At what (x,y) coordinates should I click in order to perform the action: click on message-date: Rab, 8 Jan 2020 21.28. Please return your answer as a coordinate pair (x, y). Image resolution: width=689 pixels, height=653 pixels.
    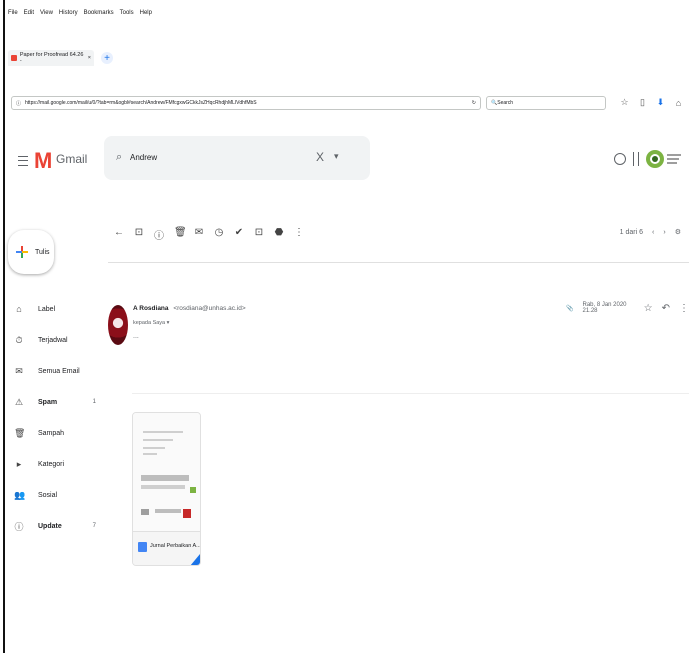
    Looking at the image, I should click on (604, 308).